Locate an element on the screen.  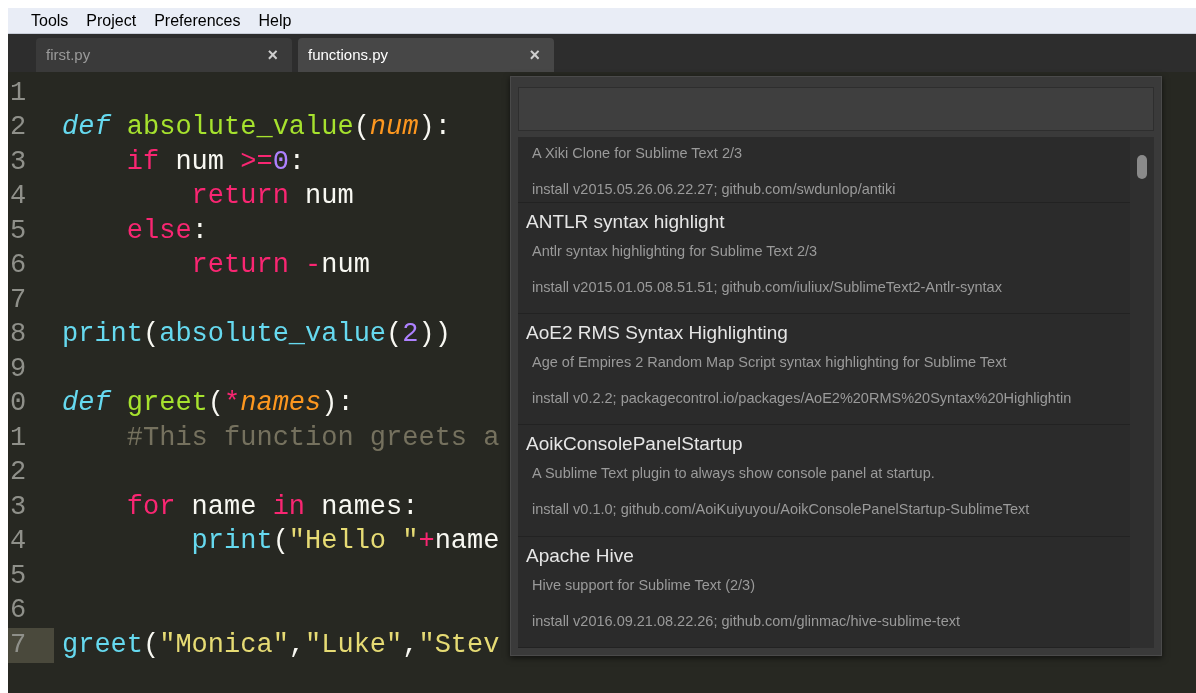
code-line: greet("Monica","Luke","Stev is located at coordinates (281, 645).